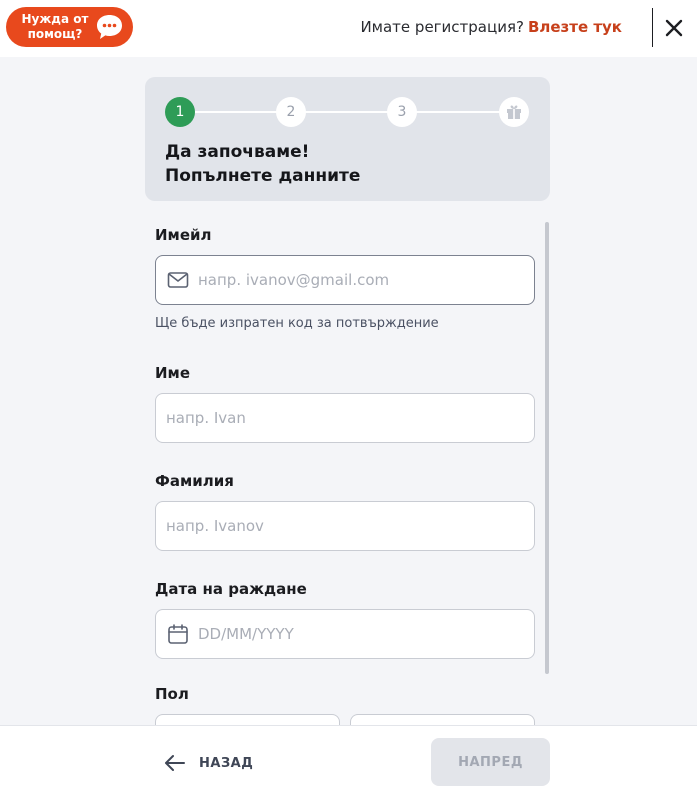 The width and height of the screenshot is (697, 793). I want to click on login-prompt: Имате регистрация? Влезте тук, so click(491, 27).